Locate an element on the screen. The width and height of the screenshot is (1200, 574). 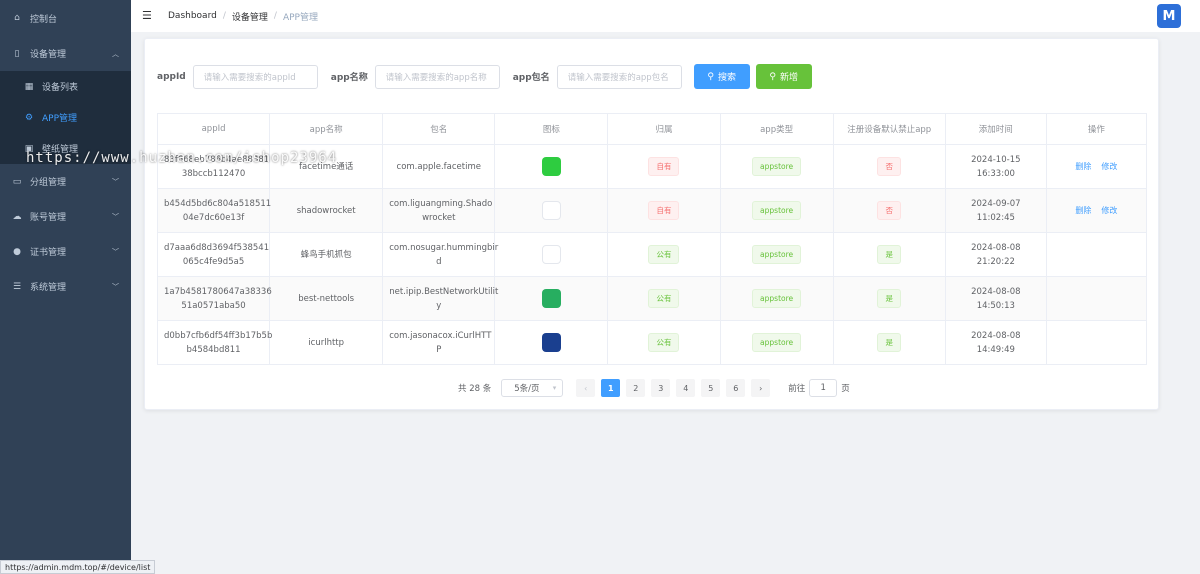
time-cell: 2024-09-07 11:02:45 is located at coordinates (995, 210).